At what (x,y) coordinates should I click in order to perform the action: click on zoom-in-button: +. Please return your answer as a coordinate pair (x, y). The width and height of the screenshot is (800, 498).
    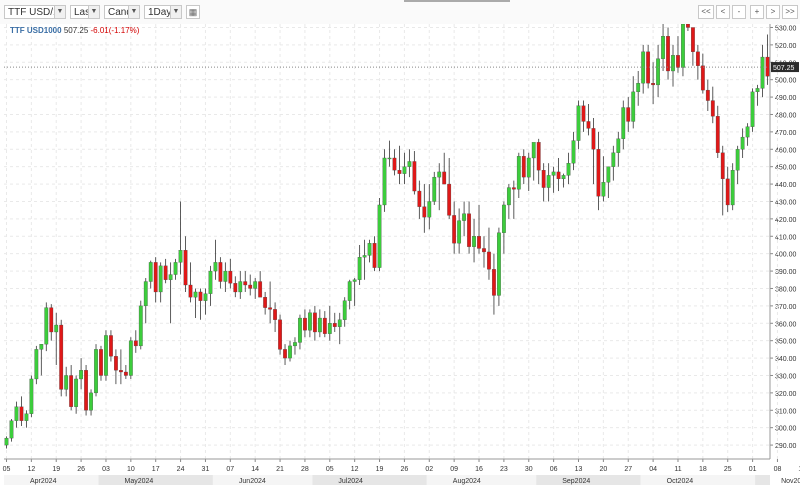
    Looking at the image, I should click on (757, 12).